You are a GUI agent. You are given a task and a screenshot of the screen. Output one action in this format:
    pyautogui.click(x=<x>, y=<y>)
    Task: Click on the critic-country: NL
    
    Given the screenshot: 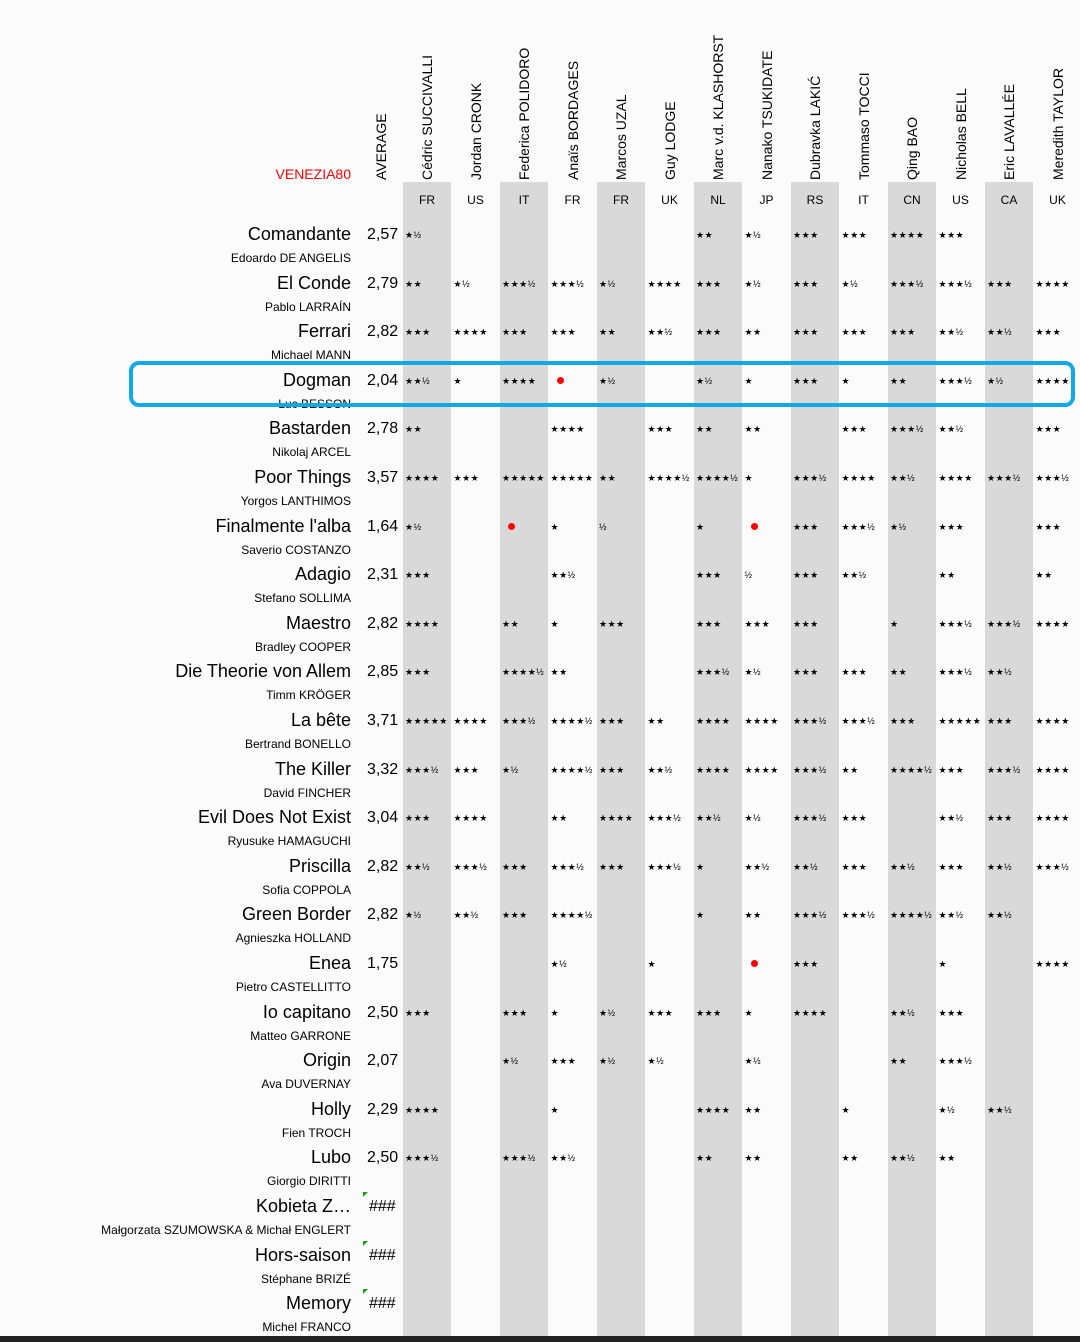 What is the action you would take?
    pyautogui.click(x=718, y=200)
    